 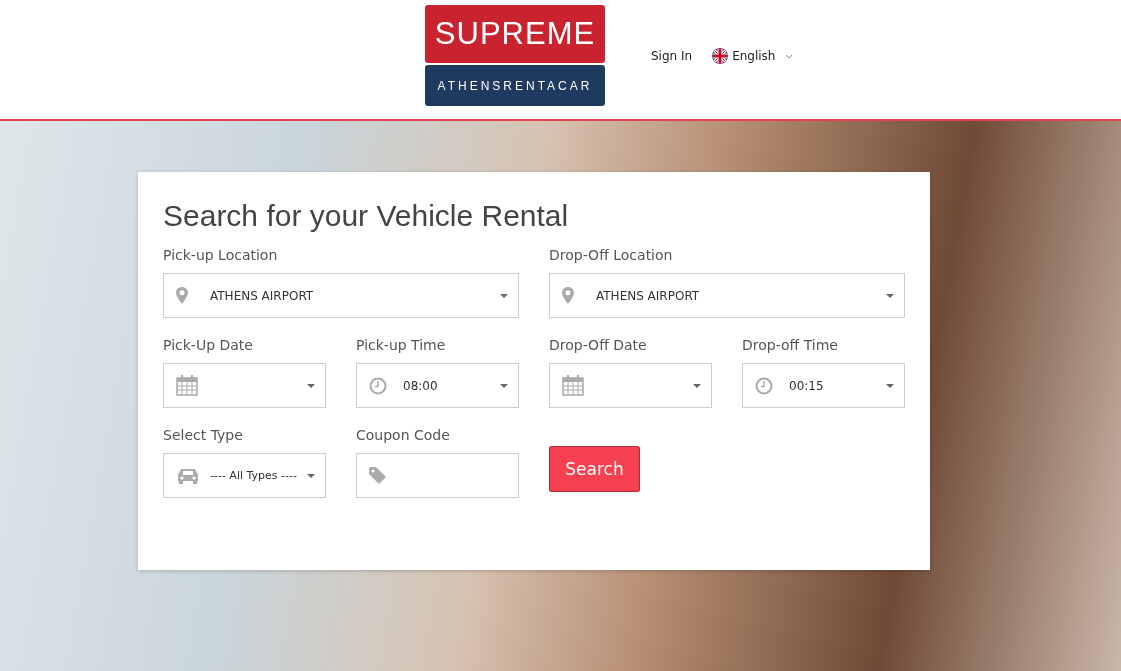 I want to click on language-selector: English, so click(x=753, y=56).